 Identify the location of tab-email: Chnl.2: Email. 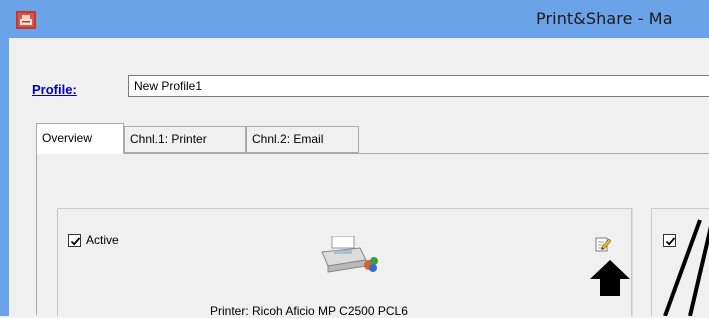
(302, 139).